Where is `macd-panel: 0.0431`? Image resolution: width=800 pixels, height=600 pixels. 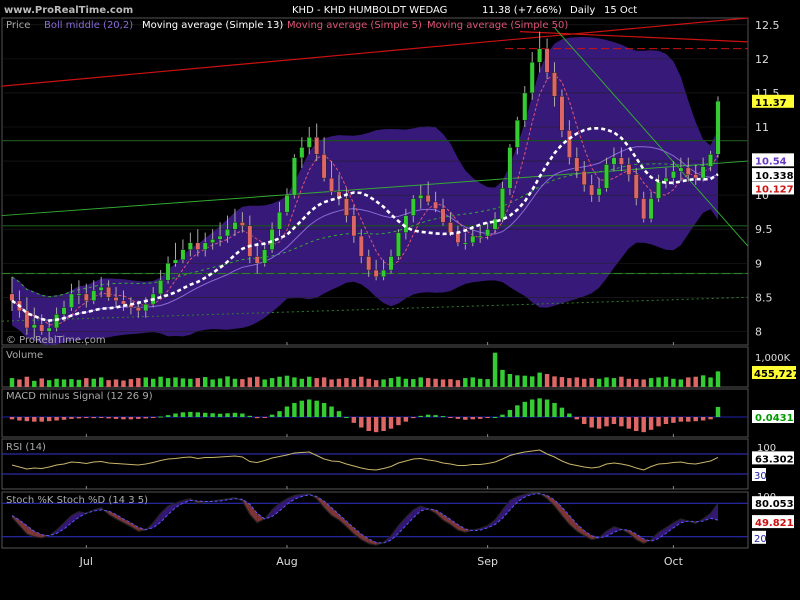 macd-panel: 0.0431 is located at coordinates (398, 415).